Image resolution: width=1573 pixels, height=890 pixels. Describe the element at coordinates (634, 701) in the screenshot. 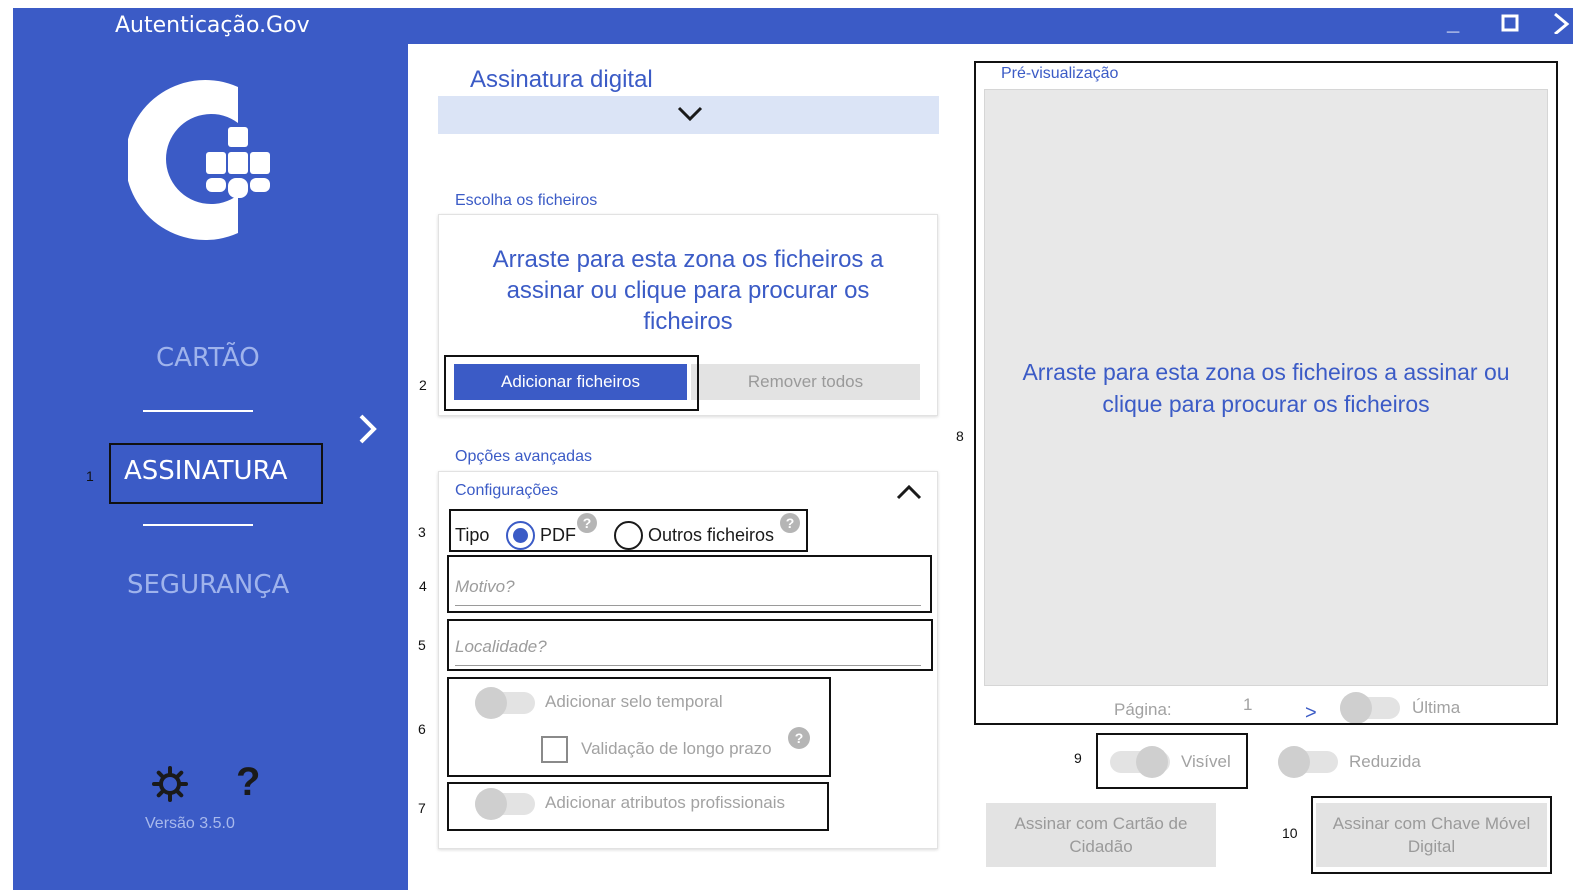

I see `timestamp-label: Adicionar selo temporal` at that location.